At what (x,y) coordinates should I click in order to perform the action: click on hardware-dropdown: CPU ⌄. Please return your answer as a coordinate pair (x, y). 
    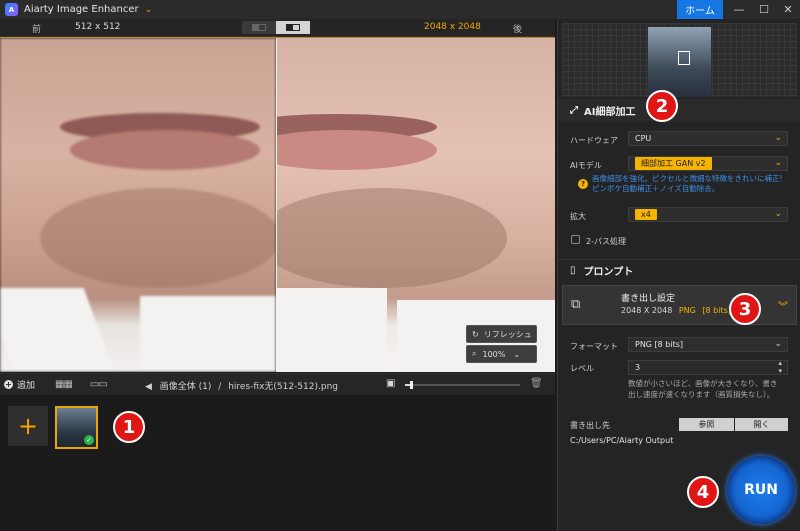
    Looking at the image, I should click on (708, 138).